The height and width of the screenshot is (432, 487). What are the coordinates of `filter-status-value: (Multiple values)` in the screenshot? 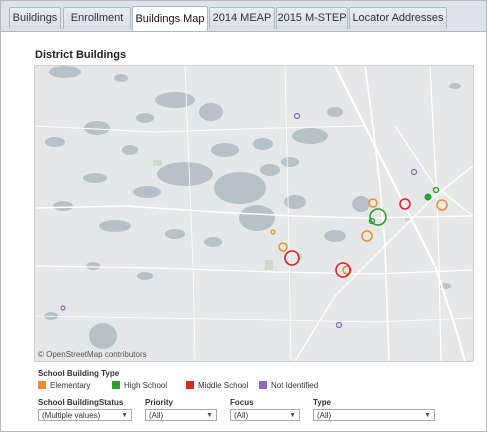 It's located at (71, 415).